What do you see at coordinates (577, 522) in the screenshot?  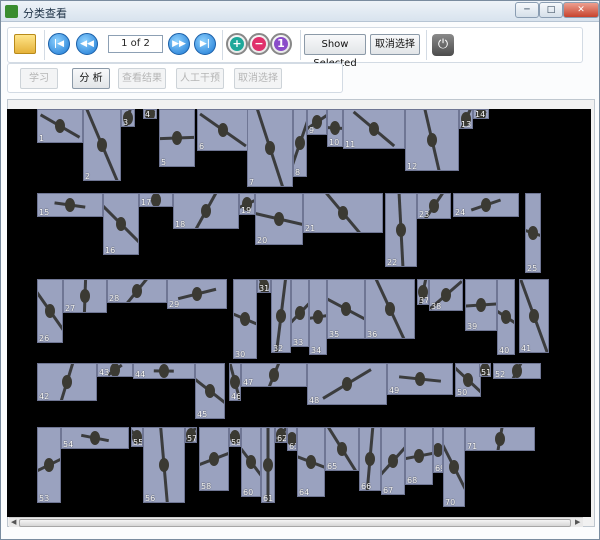 I see `scroll-right-icon: ▶` at bounding box center [577, 522].